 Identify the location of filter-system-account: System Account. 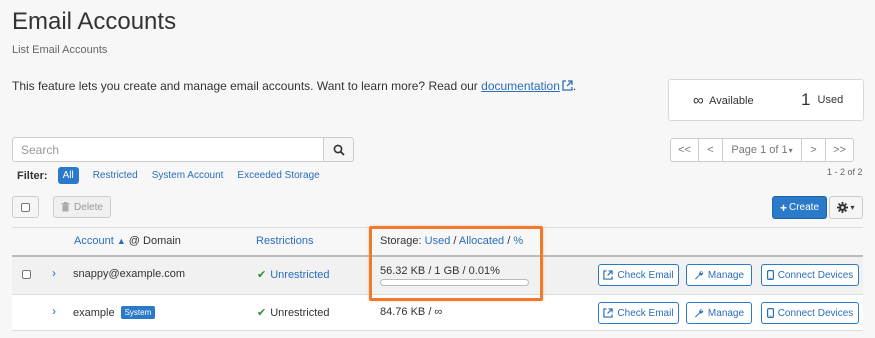
(188, 175).